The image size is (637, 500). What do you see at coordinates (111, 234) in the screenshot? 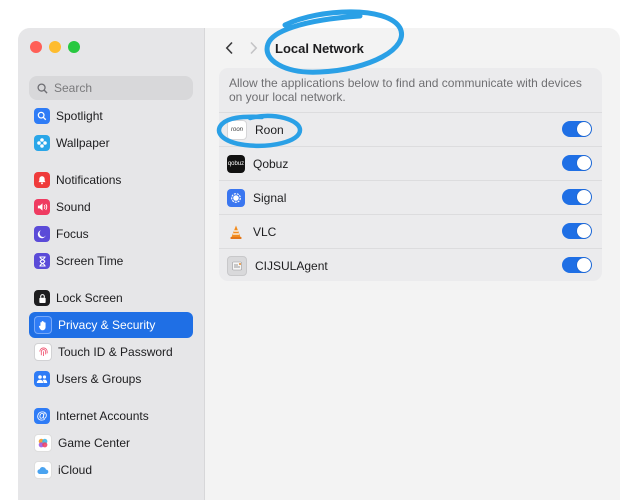
I see `sidebar-item-focus: Focus` at bounding box center [111, 234].